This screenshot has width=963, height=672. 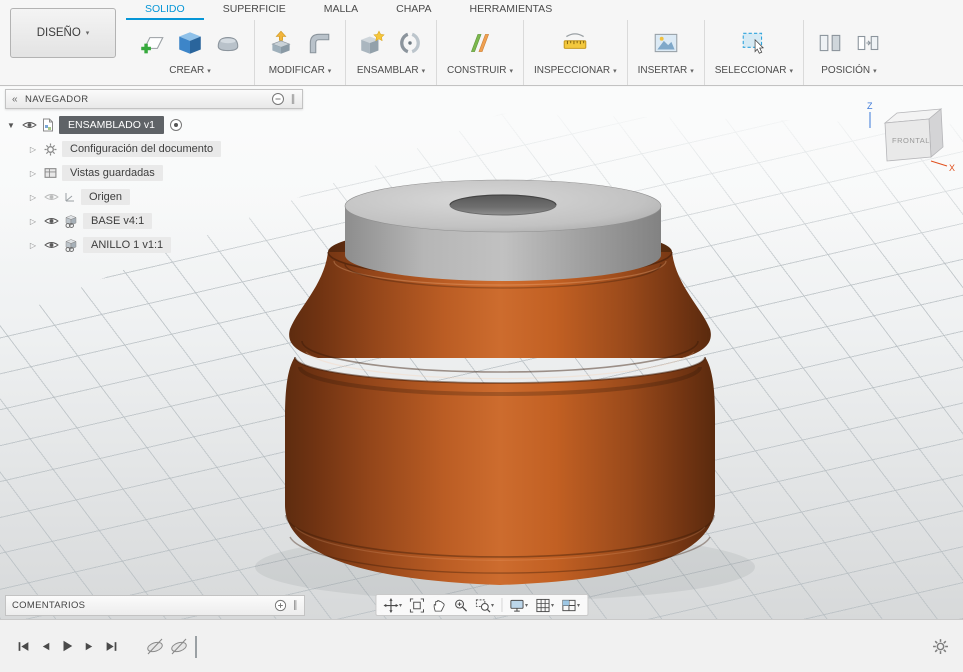 What do you see at coordinates (281, 43) in the screenshot?
I see `press-pull-button` at bounding box center [281, 43].